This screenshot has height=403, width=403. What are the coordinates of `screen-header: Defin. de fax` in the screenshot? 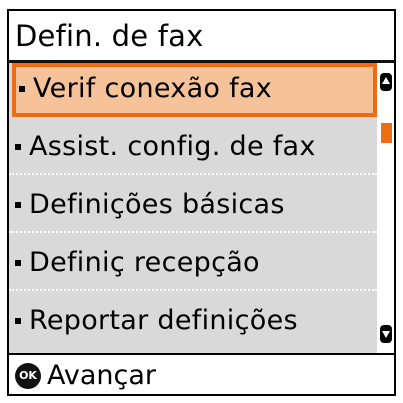 It's located at (201, 37).